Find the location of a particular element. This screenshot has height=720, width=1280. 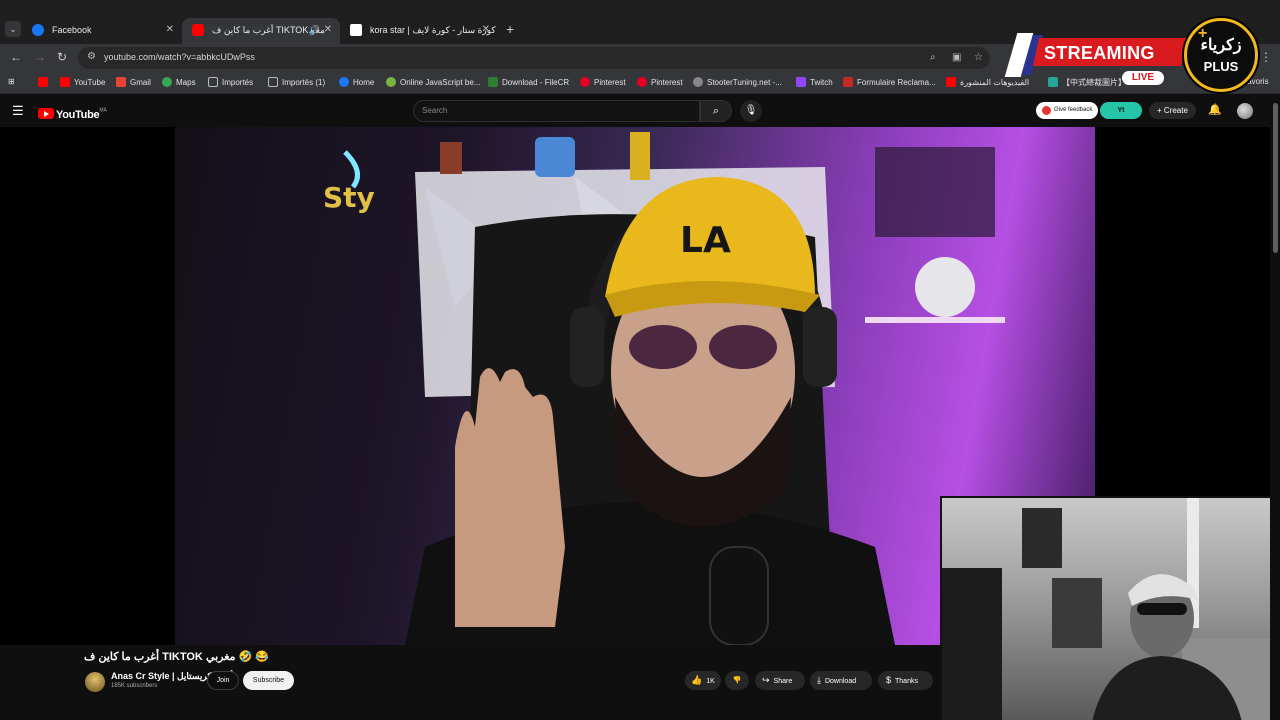

like-button: 👍 1K is located at coordinates (703, 680).